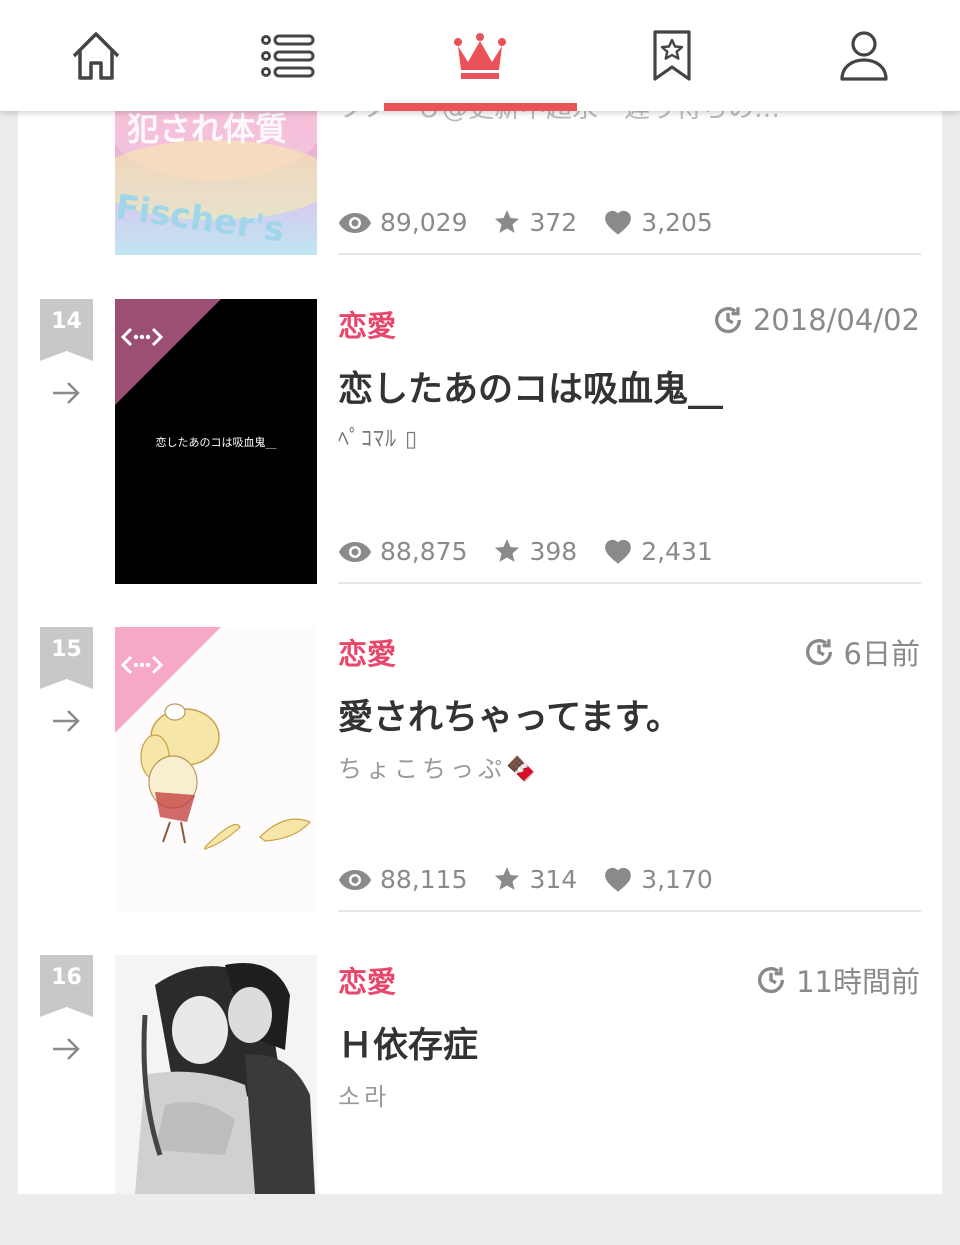  Describe the element at coordinates (424, 222) in the screenshot. I see `view-count: 89,029` at that location.